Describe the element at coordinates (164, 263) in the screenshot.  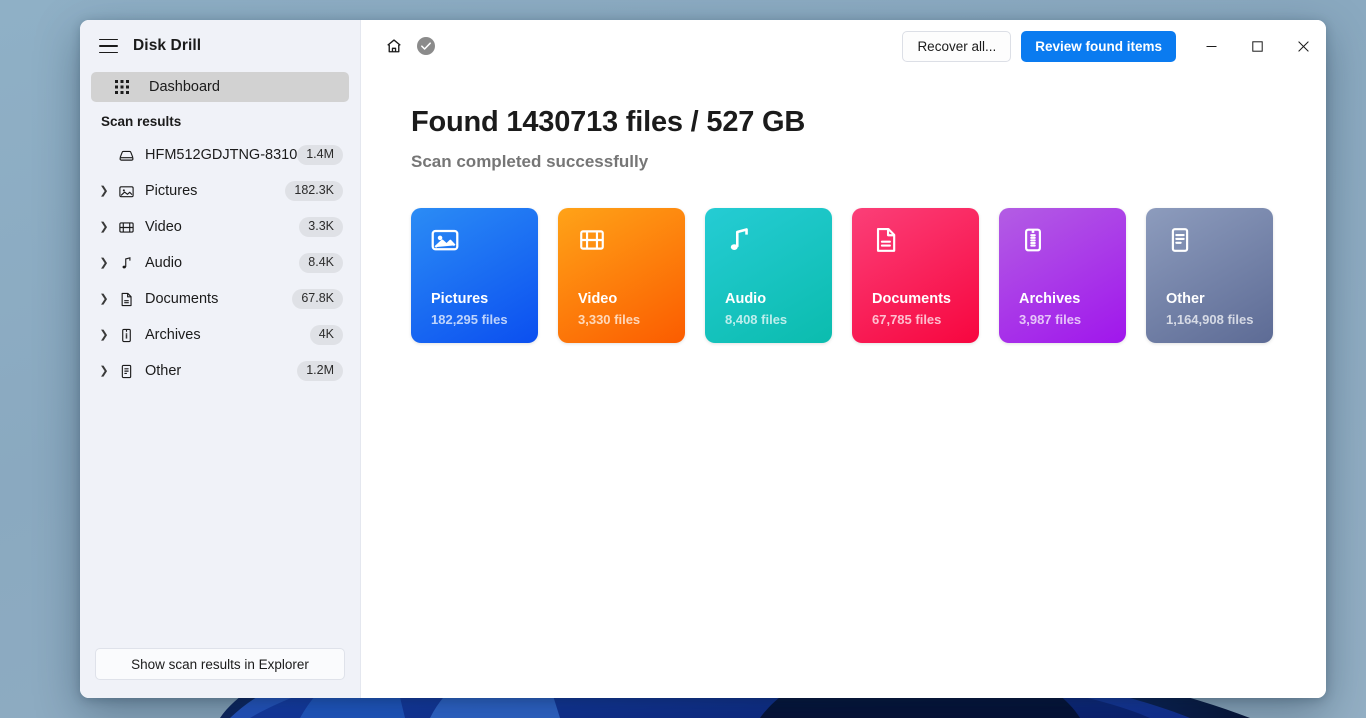
I see `tree-item-label: Audio` at that location.